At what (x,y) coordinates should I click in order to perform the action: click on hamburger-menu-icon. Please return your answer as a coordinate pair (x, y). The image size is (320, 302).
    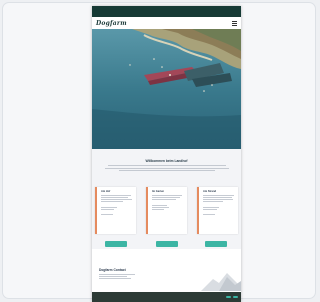
    Looking at the image, I should click on (234, 23).